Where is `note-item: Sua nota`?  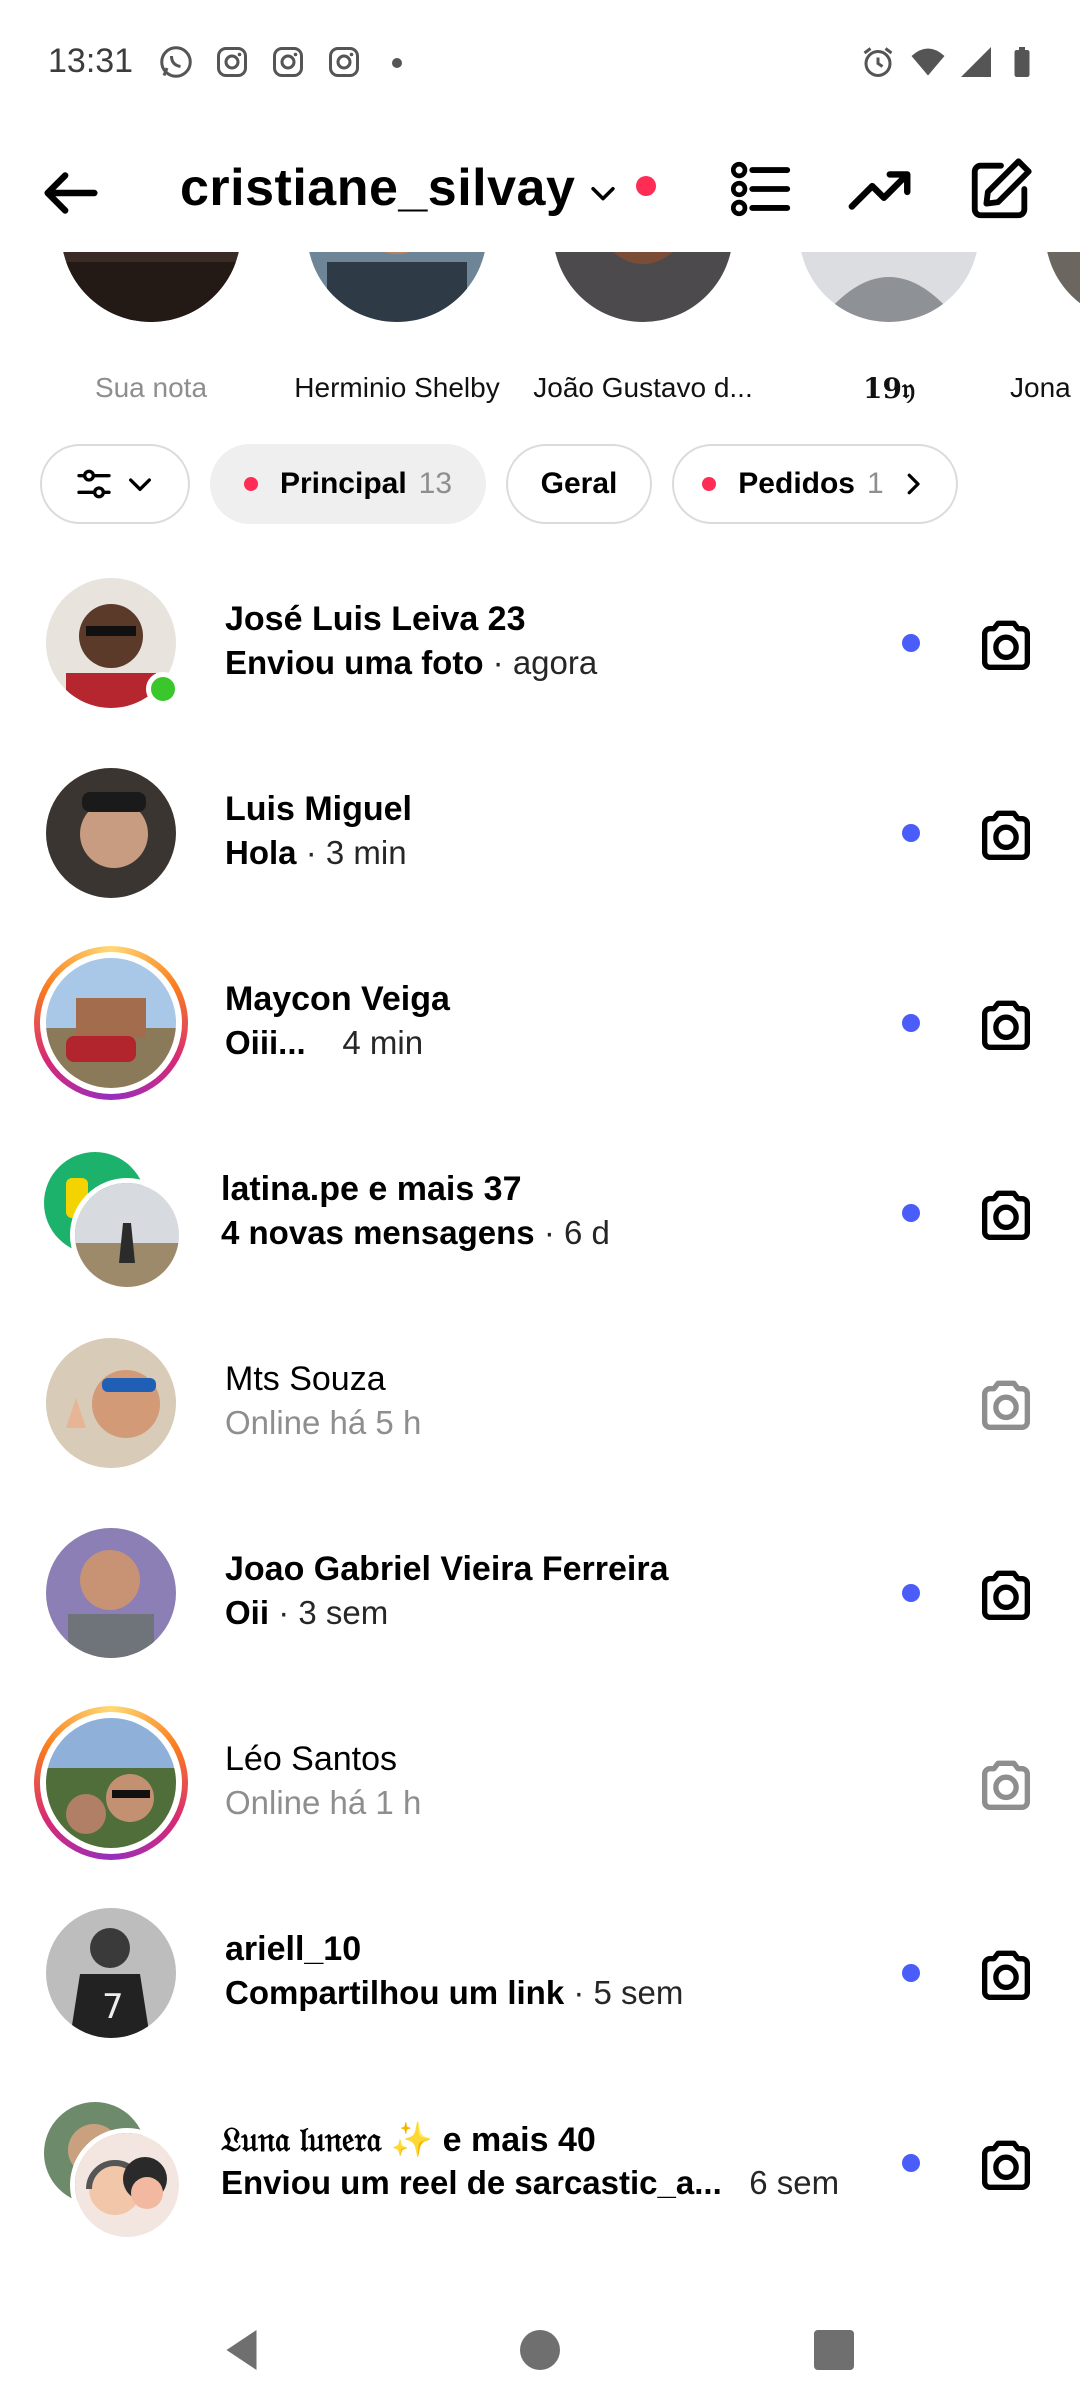
note-item: Sua nota is located at coordinates (151, 332).